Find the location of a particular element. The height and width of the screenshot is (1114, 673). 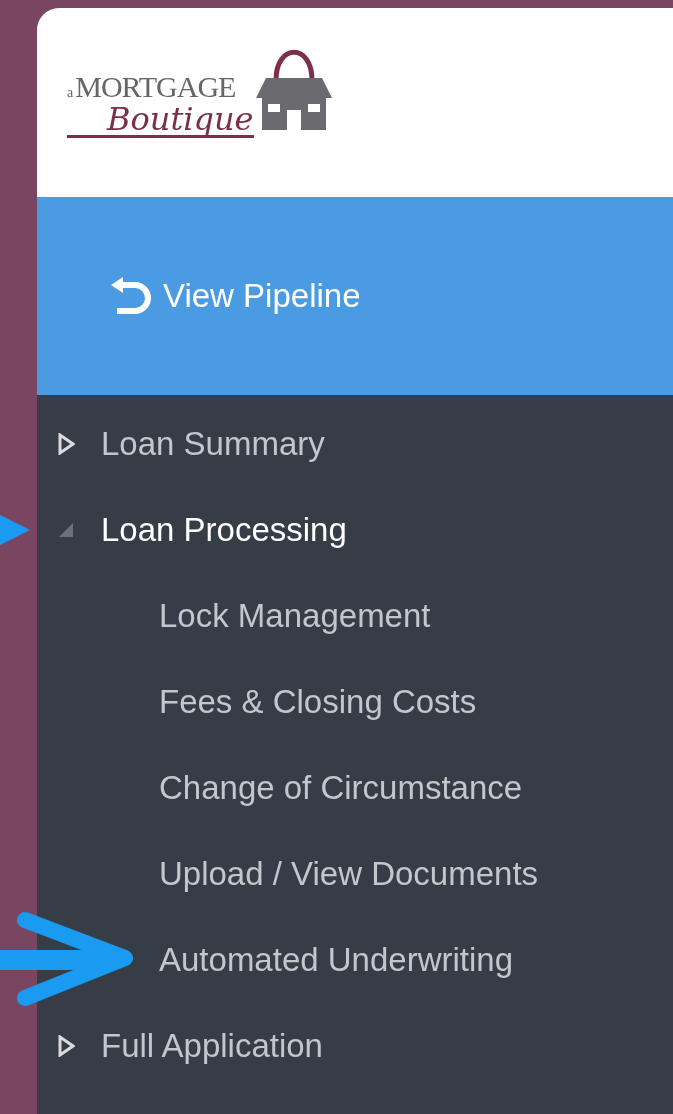

logo-text: MORTGAGE is located at coordinates (155, 87).